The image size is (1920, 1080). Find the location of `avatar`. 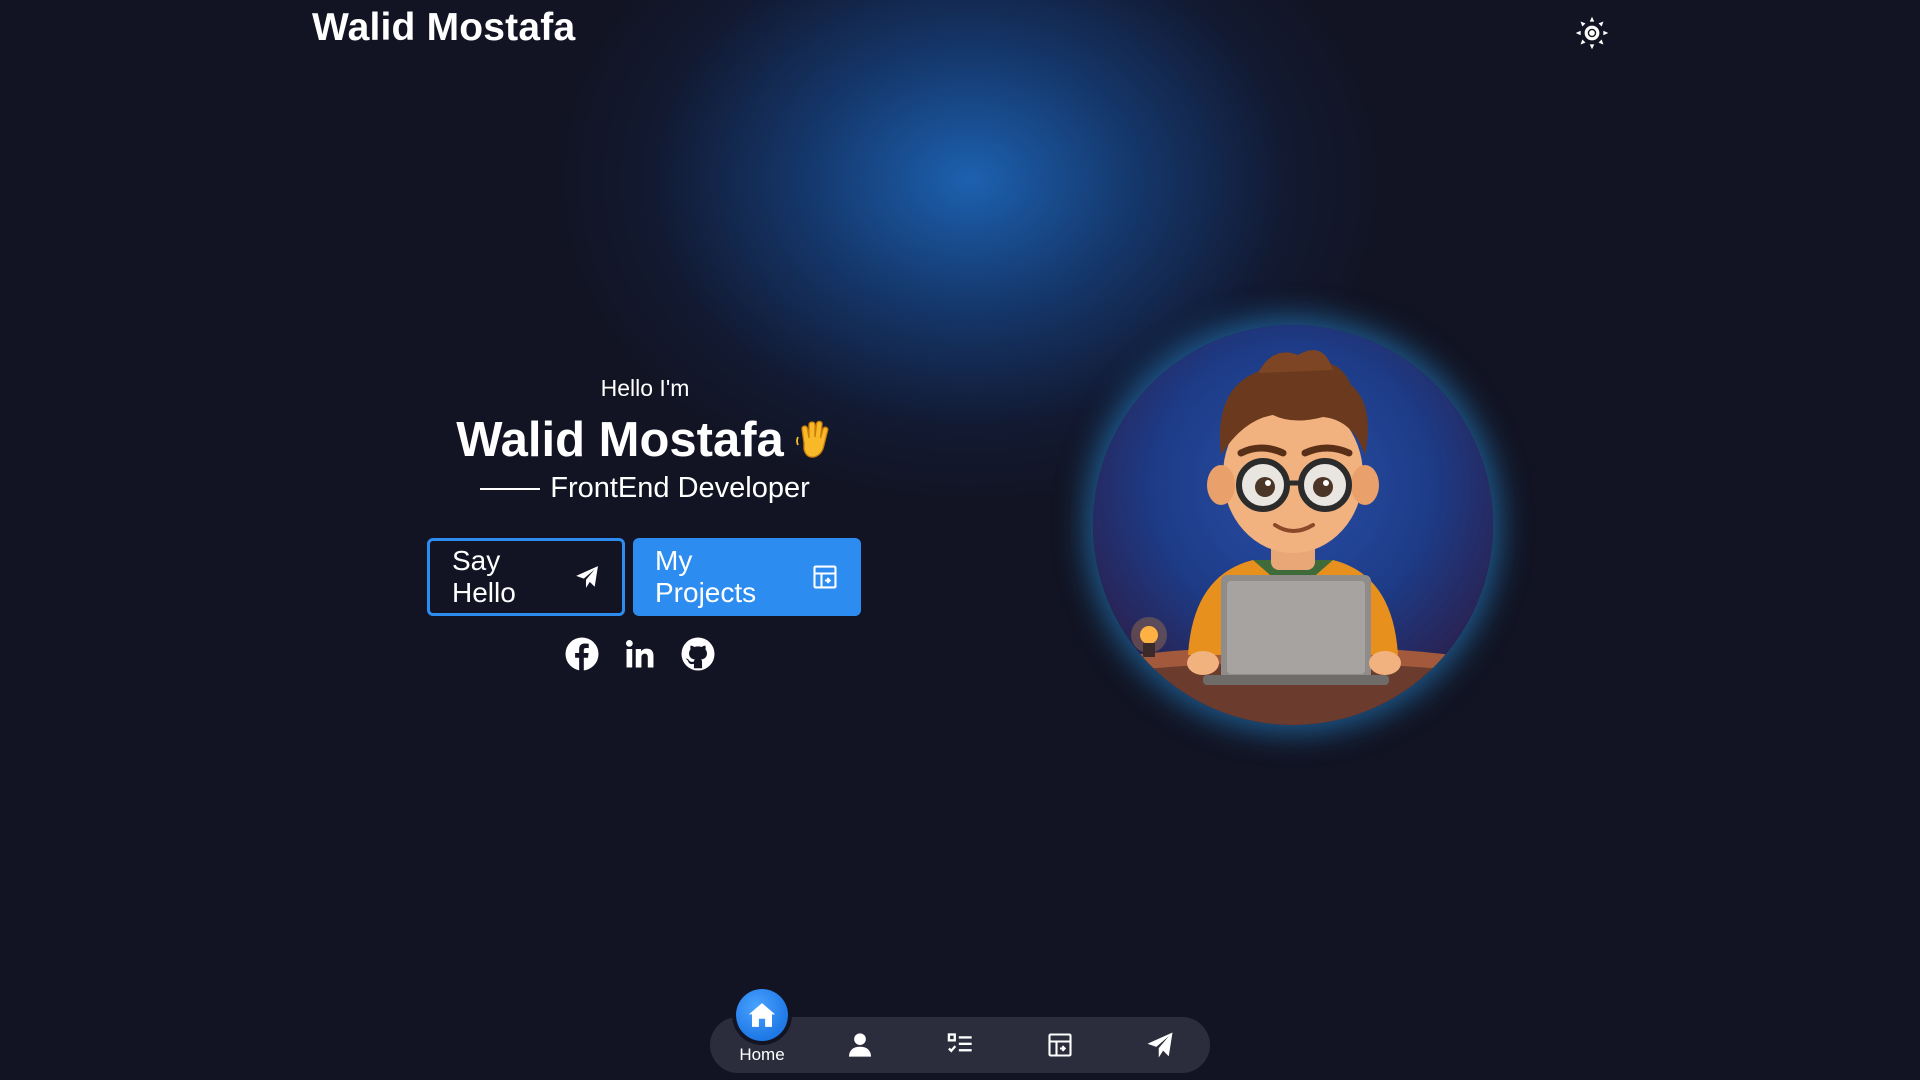

avatar is located at coordinates (1293, 525).